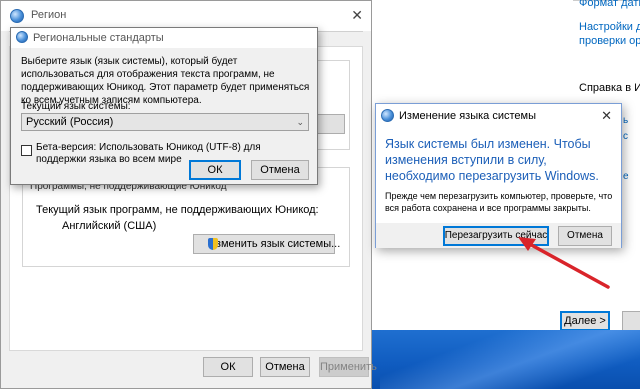 This screenshot has width=640, height=389. I want to click on cl-titlebar: Изменение языка системы ✕, so click(498, 116).